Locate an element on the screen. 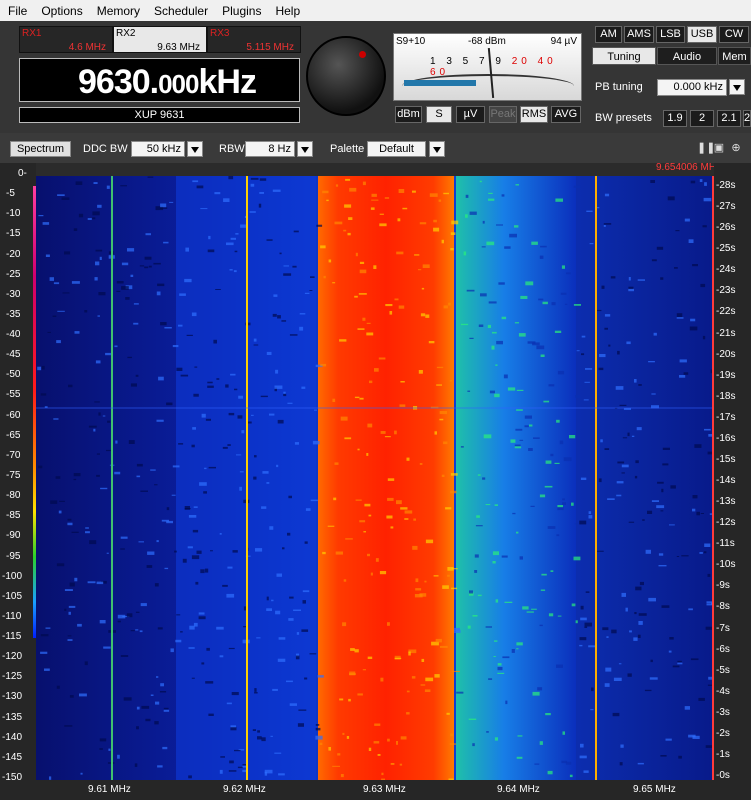  tab-audio: Audio is located at coordinates (687, 56).